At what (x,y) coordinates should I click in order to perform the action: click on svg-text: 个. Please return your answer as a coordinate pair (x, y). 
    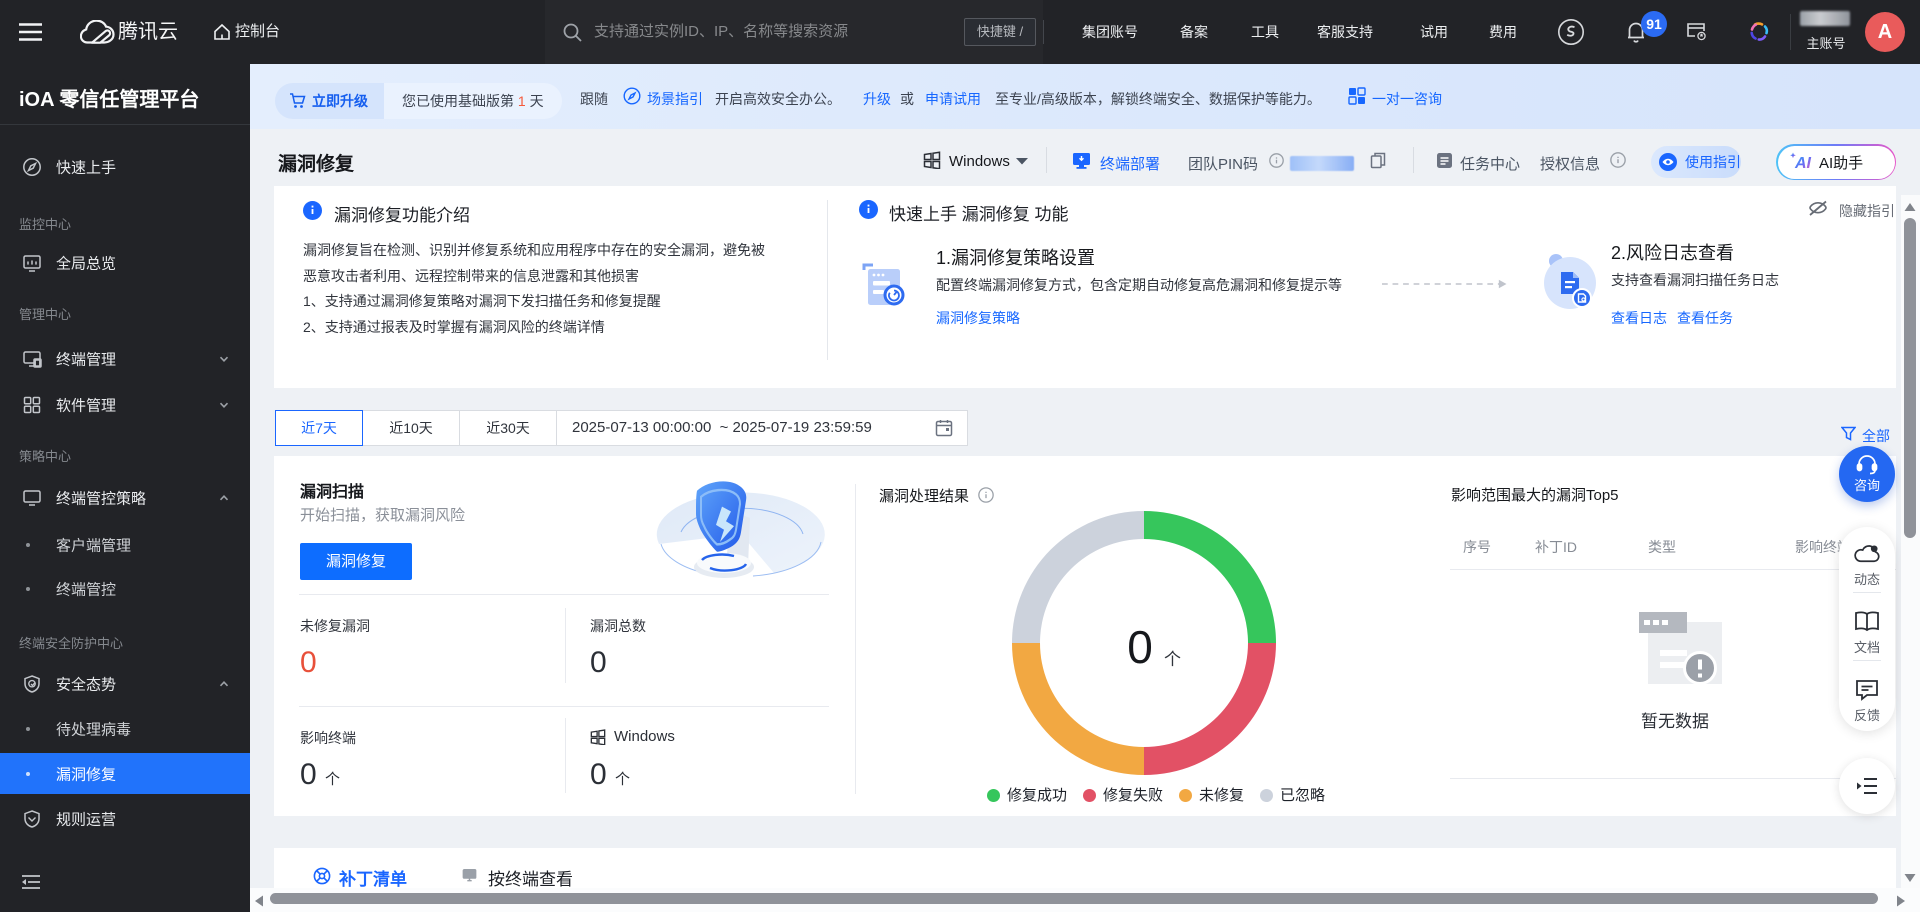
    Looking at the image, I should click on (1172, 659).